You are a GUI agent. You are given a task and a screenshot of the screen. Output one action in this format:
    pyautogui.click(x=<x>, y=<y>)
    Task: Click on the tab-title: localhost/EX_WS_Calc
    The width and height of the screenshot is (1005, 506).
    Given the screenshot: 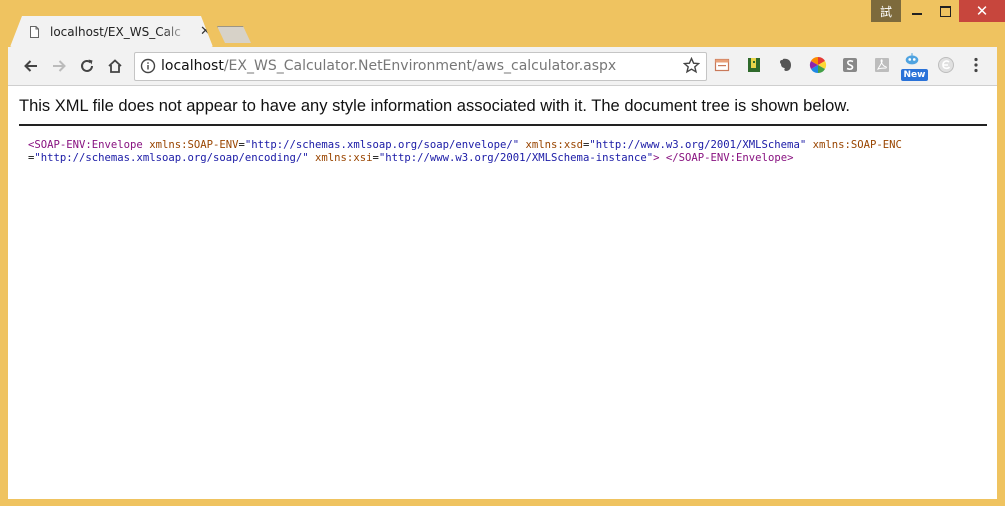 What is the action you would take?
    pyautogui.click(x=115, y=32)
    